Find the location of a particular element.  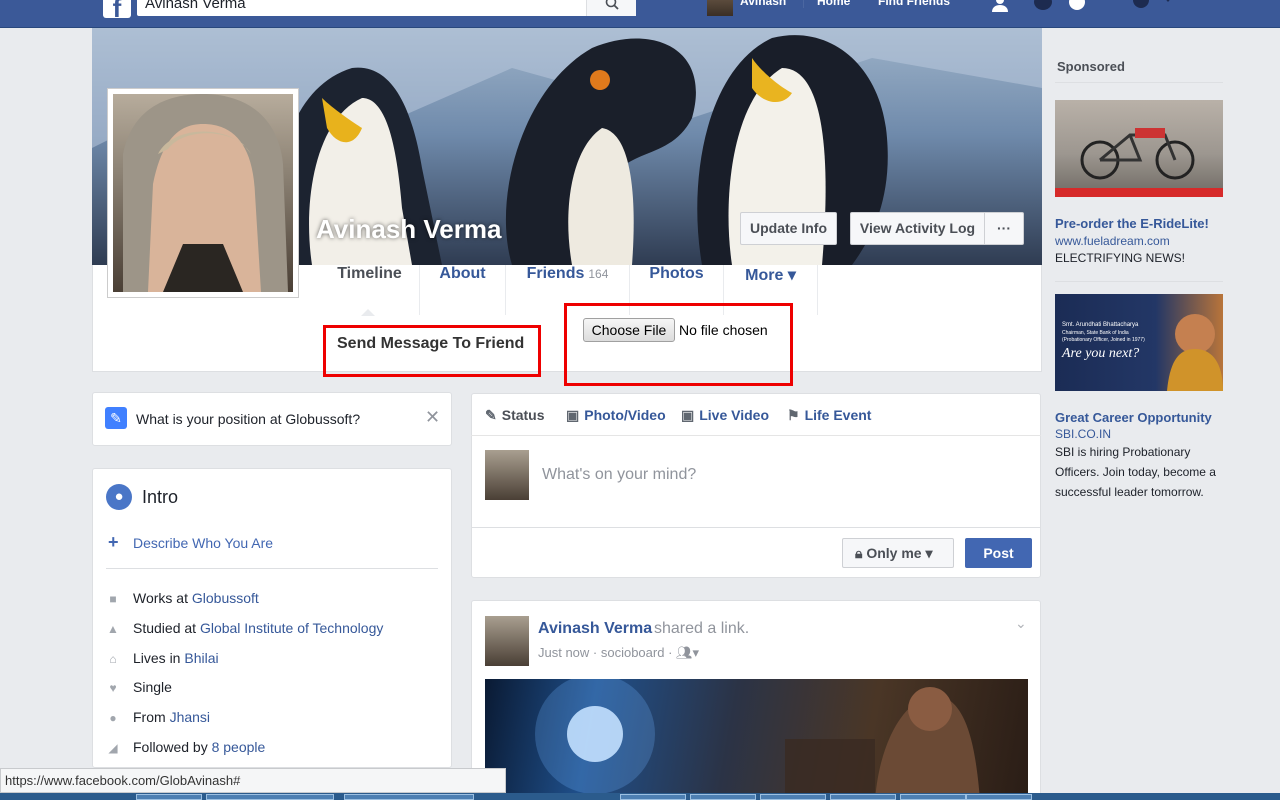

search-button is located at coordinates (611, 8).